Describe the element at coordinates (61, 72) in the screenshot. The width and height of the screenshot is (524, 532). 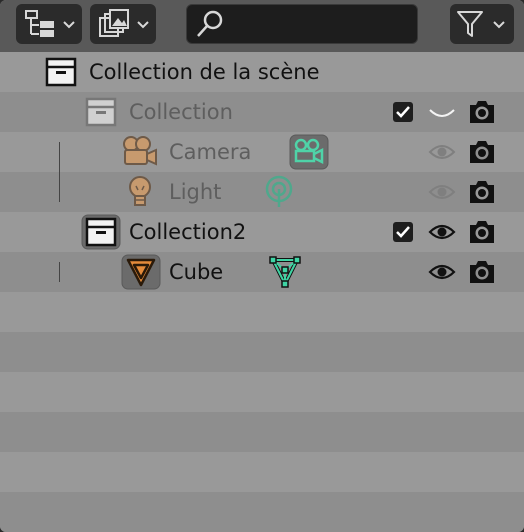
I see `scene-collection-icon` at that location.